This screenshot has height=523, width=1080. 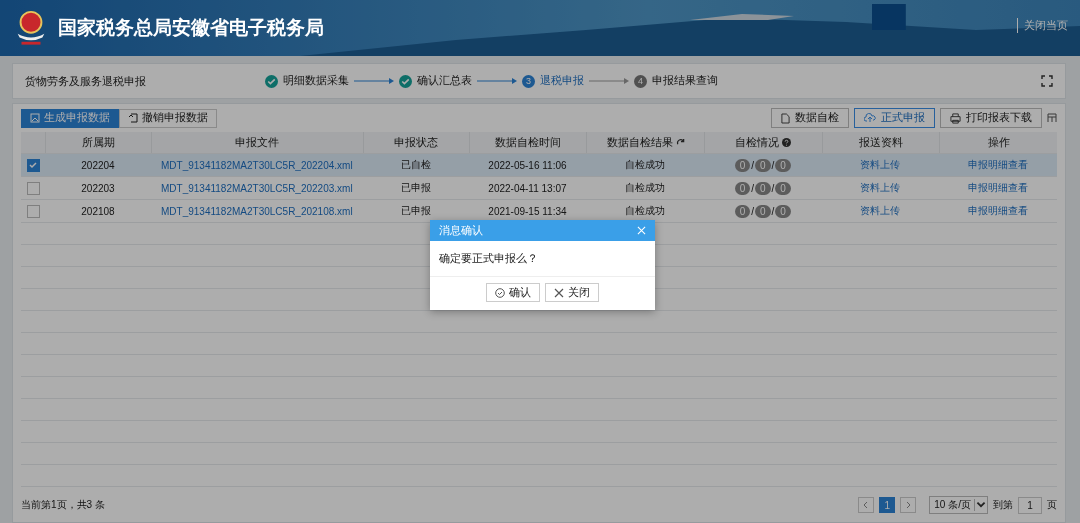 I want to click on next-page-button, so click(x=908, y=505).